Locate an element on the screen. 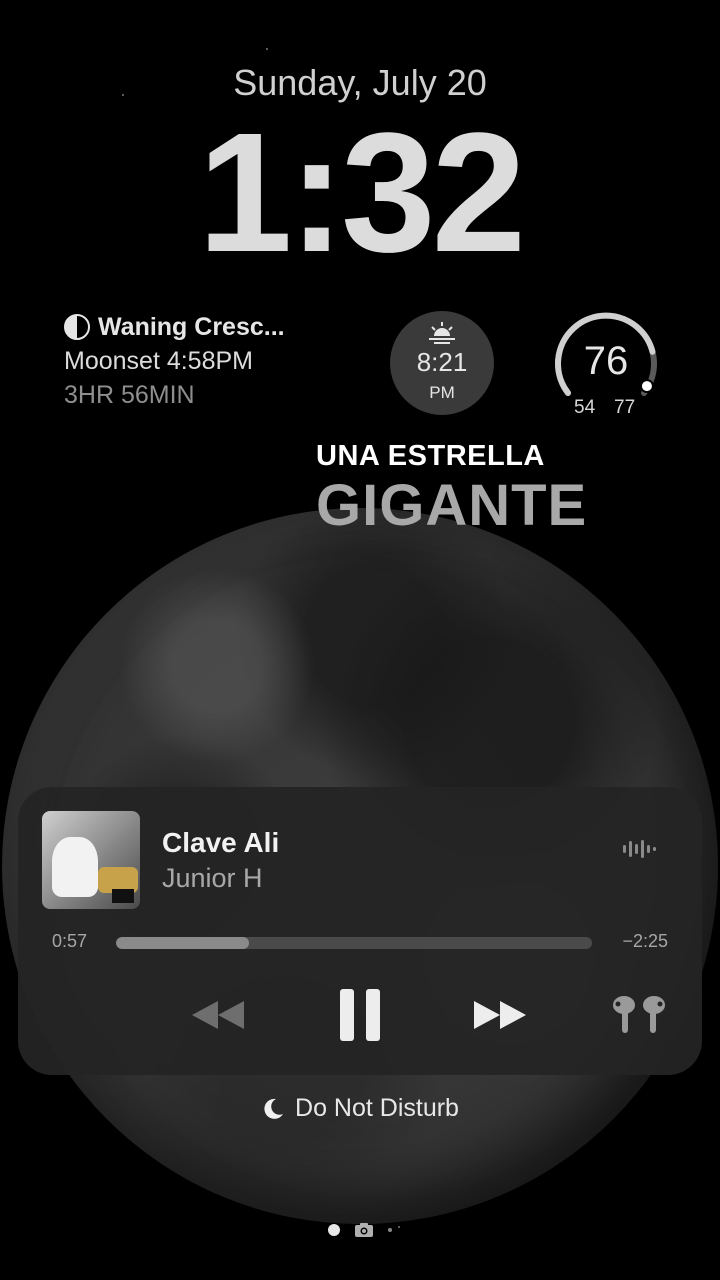 This screenshot has width=720, height=1280. elapsed-time: 0:57 is located at coordinates (70, 941).